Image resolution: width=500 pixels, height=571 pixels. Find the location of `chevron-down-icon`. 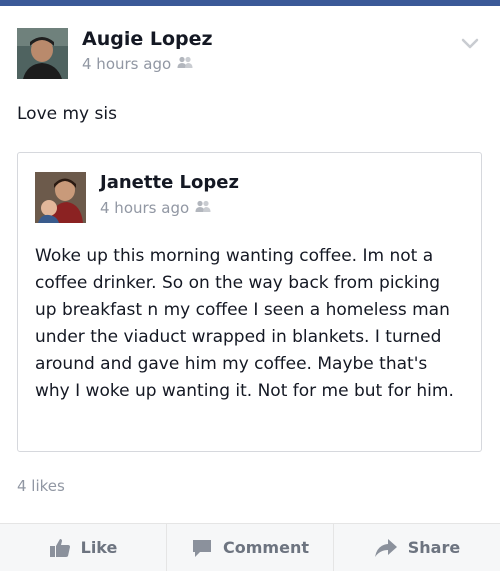

chevron-down-icon is located at coordinates (470, 43).